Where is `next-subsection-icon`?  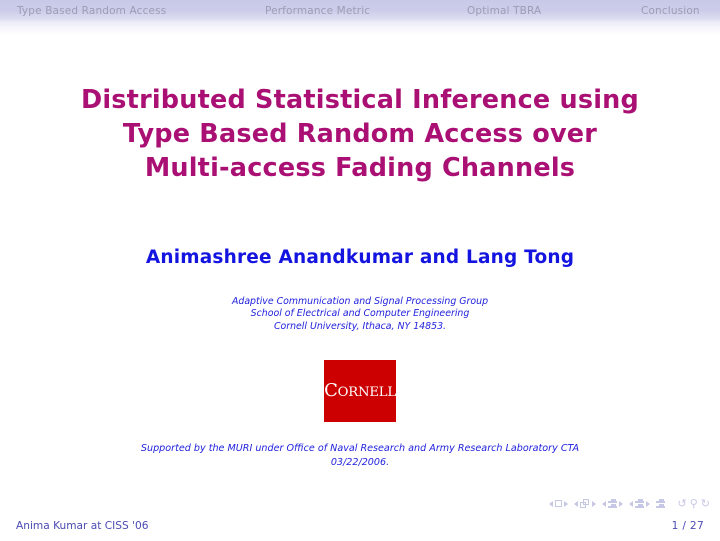
next-subsection-icon is located at coordinates (620, 503).